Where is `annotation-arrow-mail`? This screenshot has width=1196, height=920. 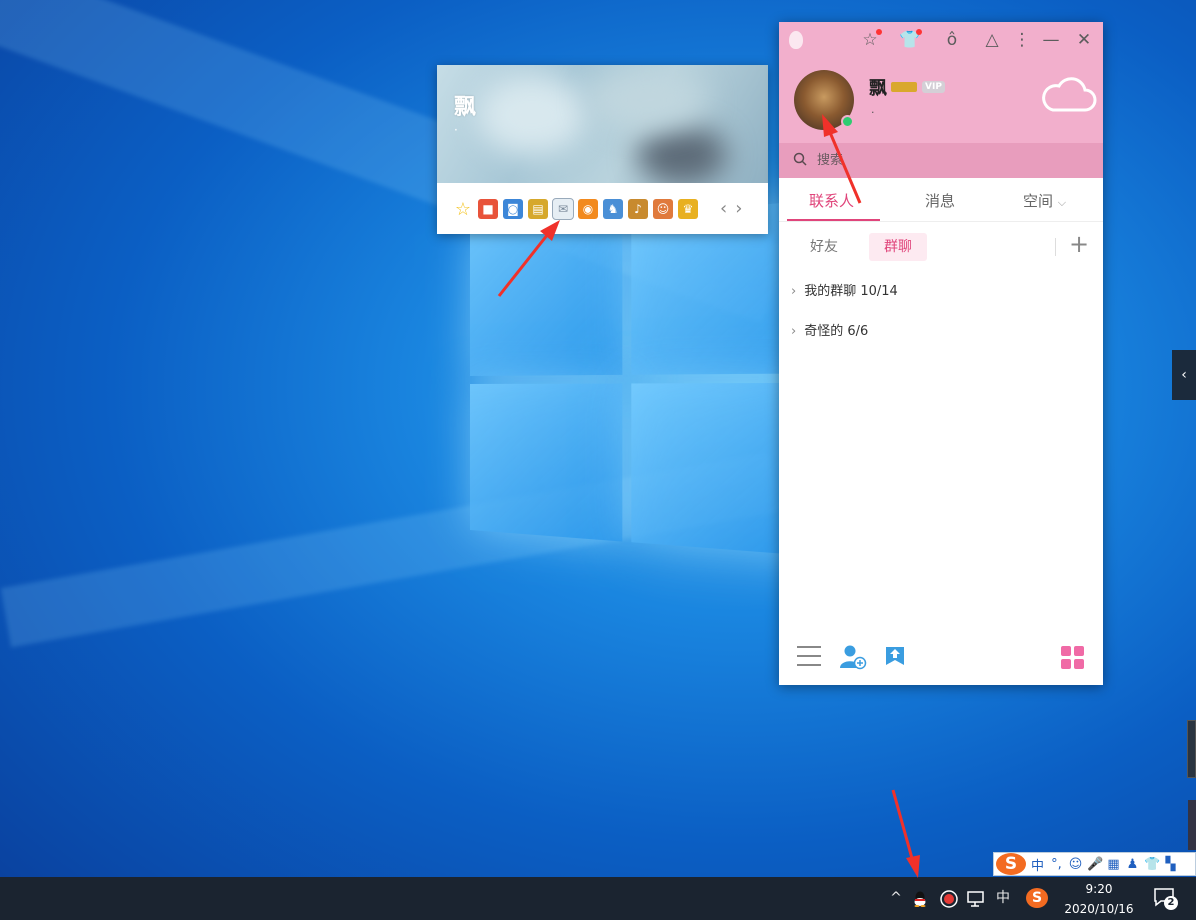
annotation-arrow-mail is located at coordinates (528, 258).